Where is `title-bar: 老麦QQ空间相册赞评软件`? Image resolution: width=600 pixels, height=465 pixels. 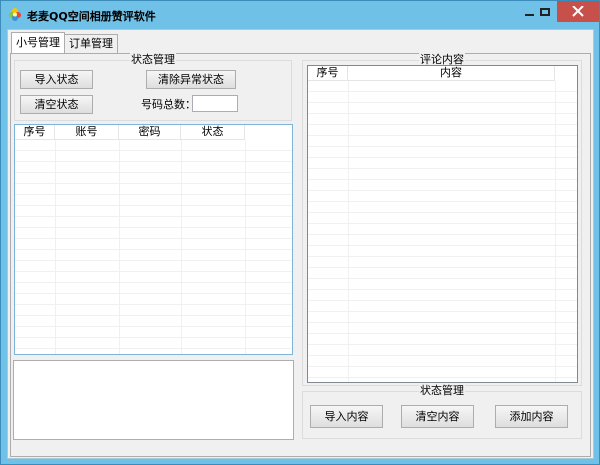 title-bar: 老麦QQ空间相册赞评软件 is located at coordinates (300, 15).